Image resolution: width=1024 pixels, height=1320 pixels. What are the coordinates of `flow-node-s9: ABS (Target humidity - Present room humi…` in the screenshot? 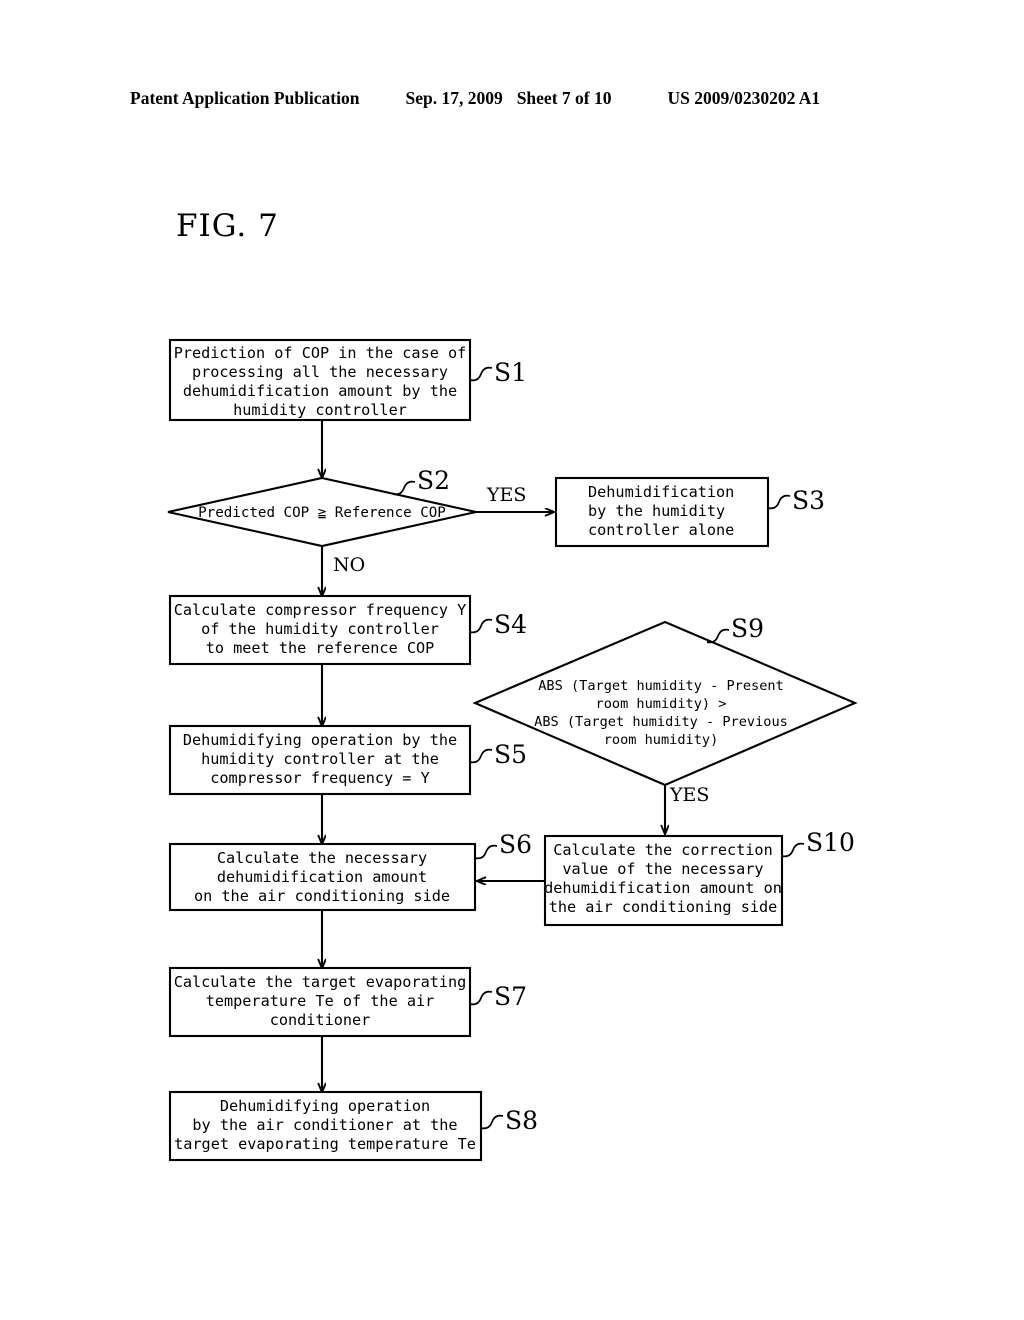 It's located at (665, 710).